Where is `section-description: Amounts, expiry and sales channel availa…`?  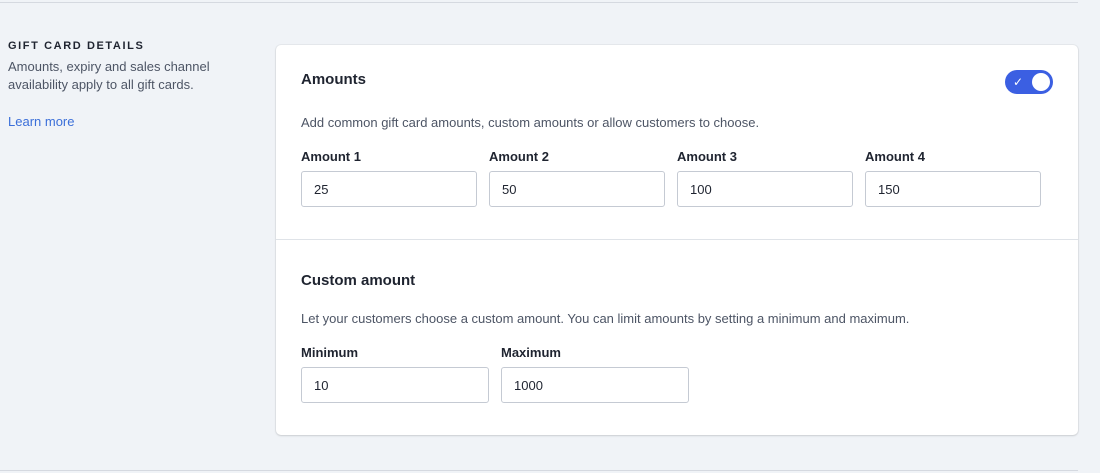 section-description: Amounts, expiry and sales channel availa… is located at coordinates (109, 75).